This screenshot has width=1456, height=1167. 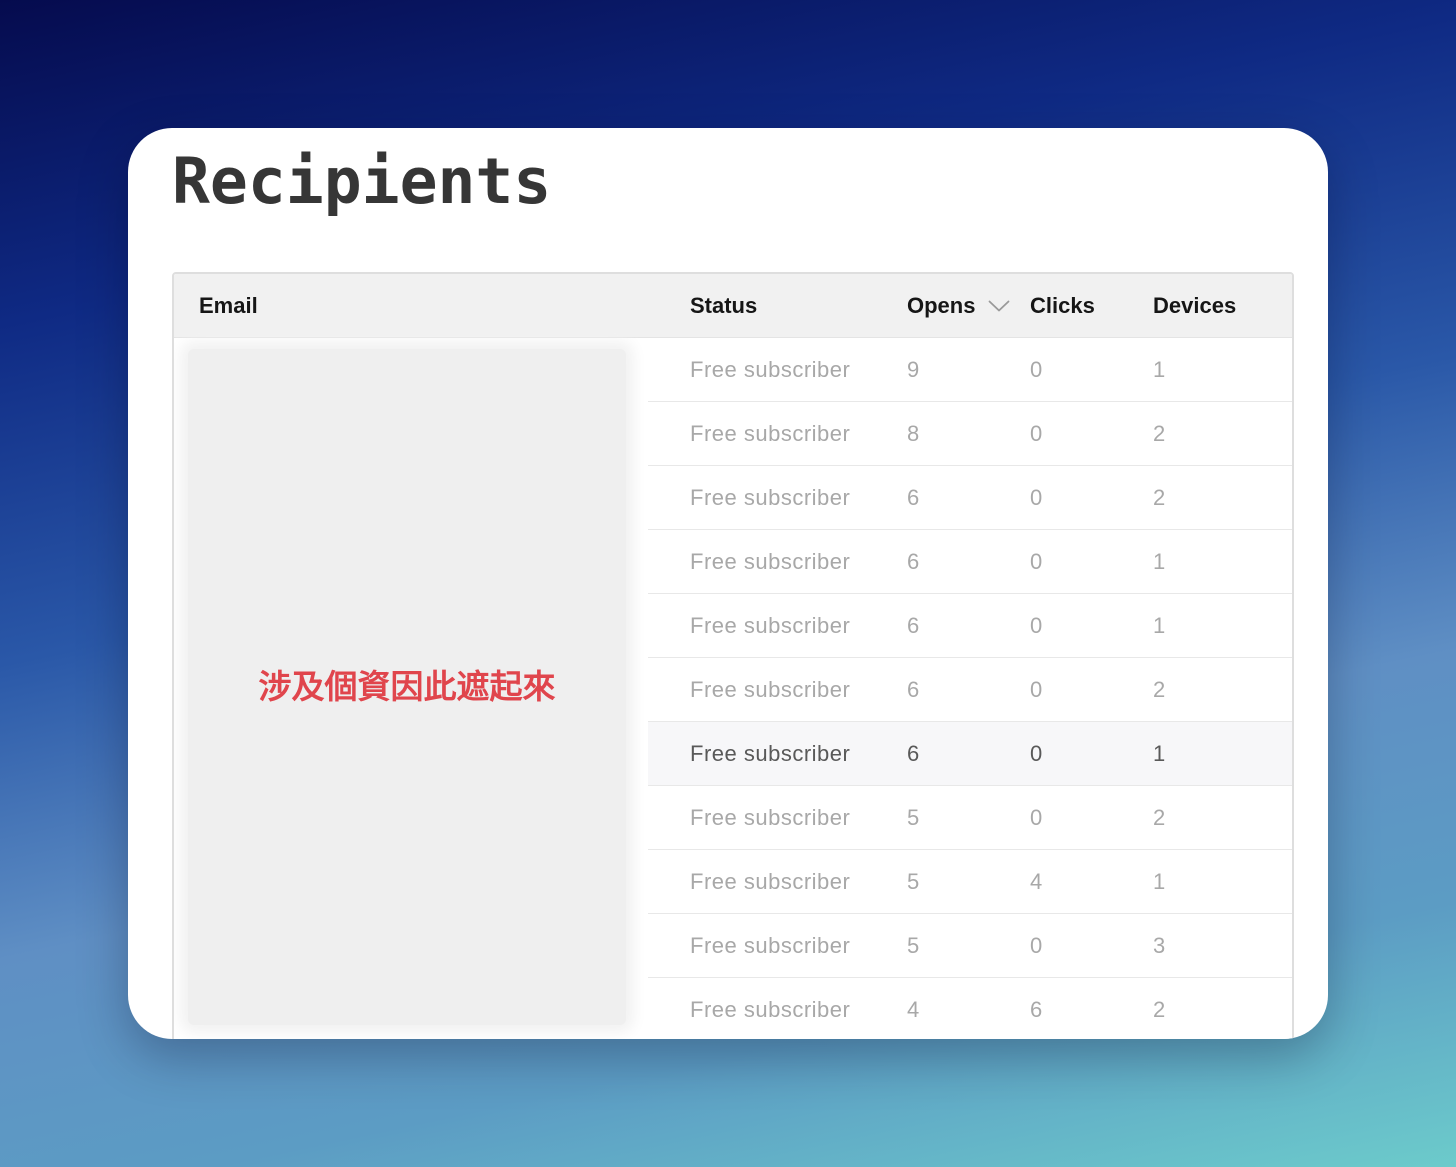 I want to click on opens-cell: 9, so click(x=913, y=369).